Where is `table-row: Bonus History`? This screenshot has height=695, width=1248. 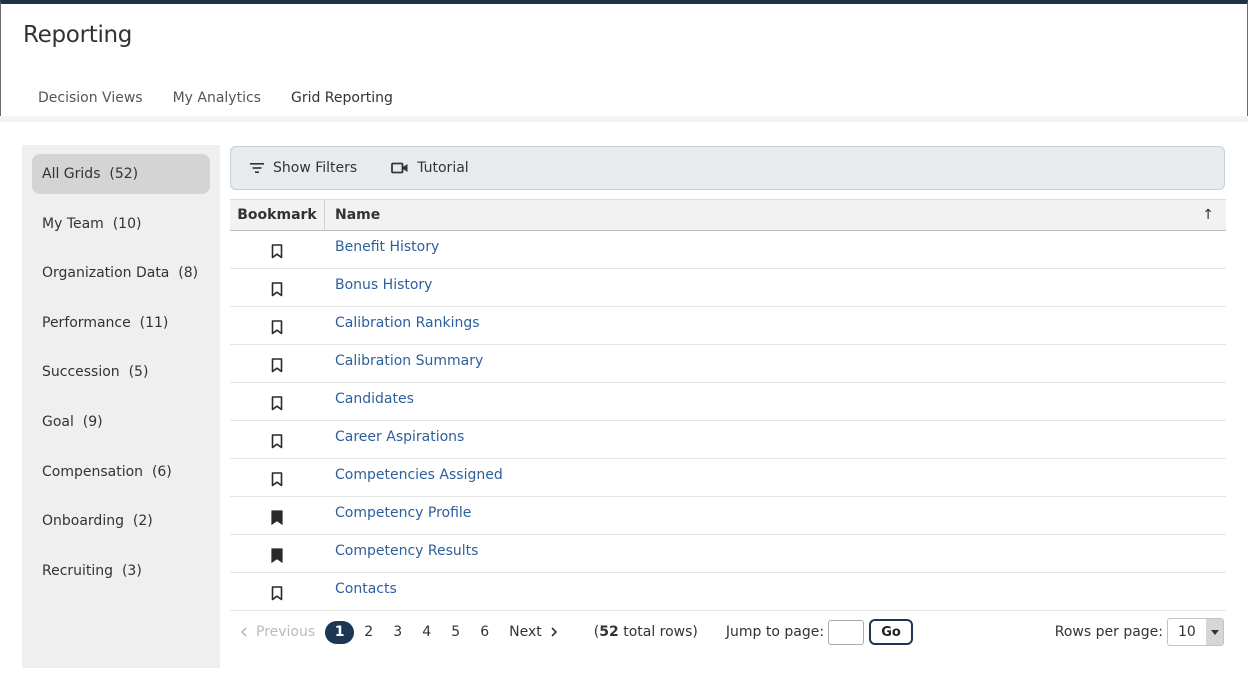 table-row: Bonus History is located at coordinates (728, 288).